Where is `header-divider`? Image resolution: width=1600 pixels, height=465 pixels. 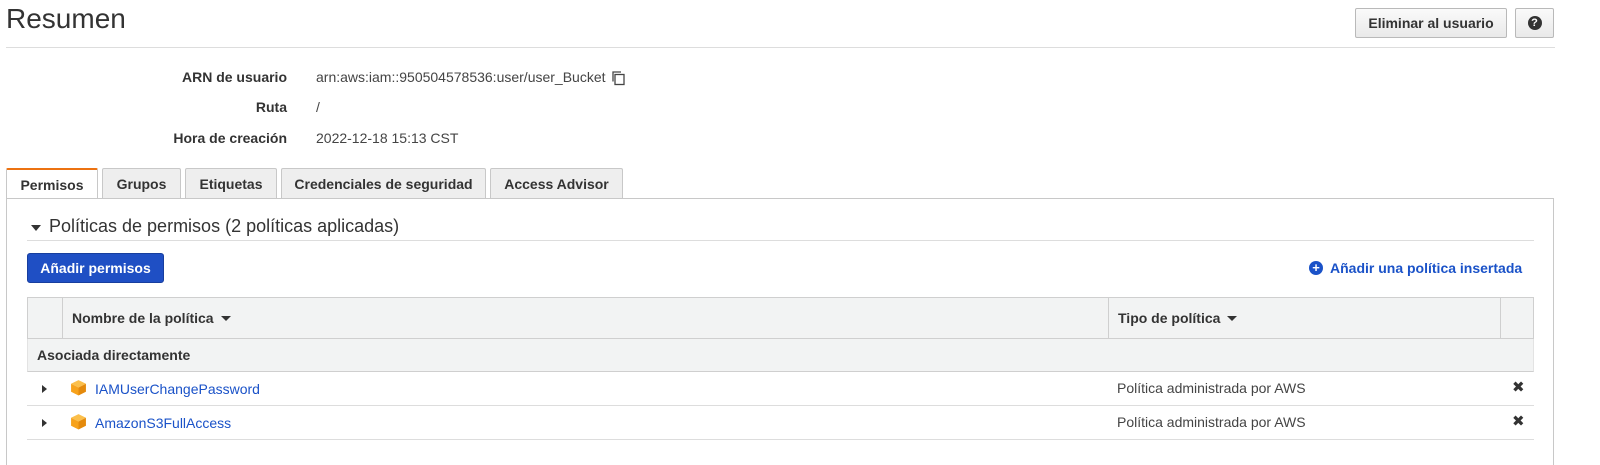
header-divider is located at coordinates (780, 47).